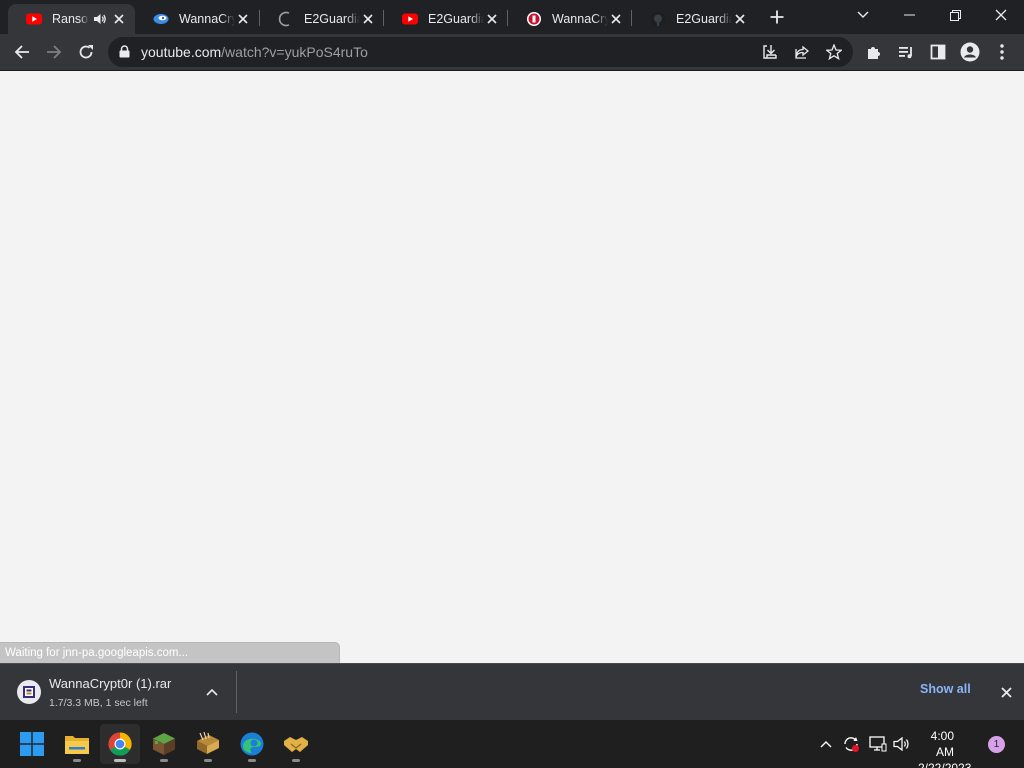 The width and height of the screenshot is (1024, 768). I want to click on clock-date: 2/22/2023, so click(945, 764).